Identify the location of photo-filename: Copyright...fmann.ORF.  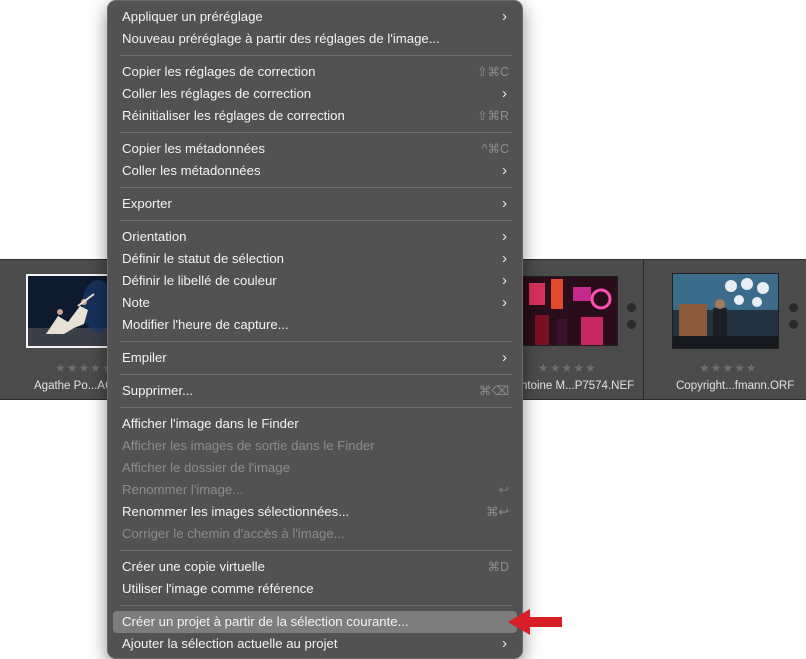
(735, 386).